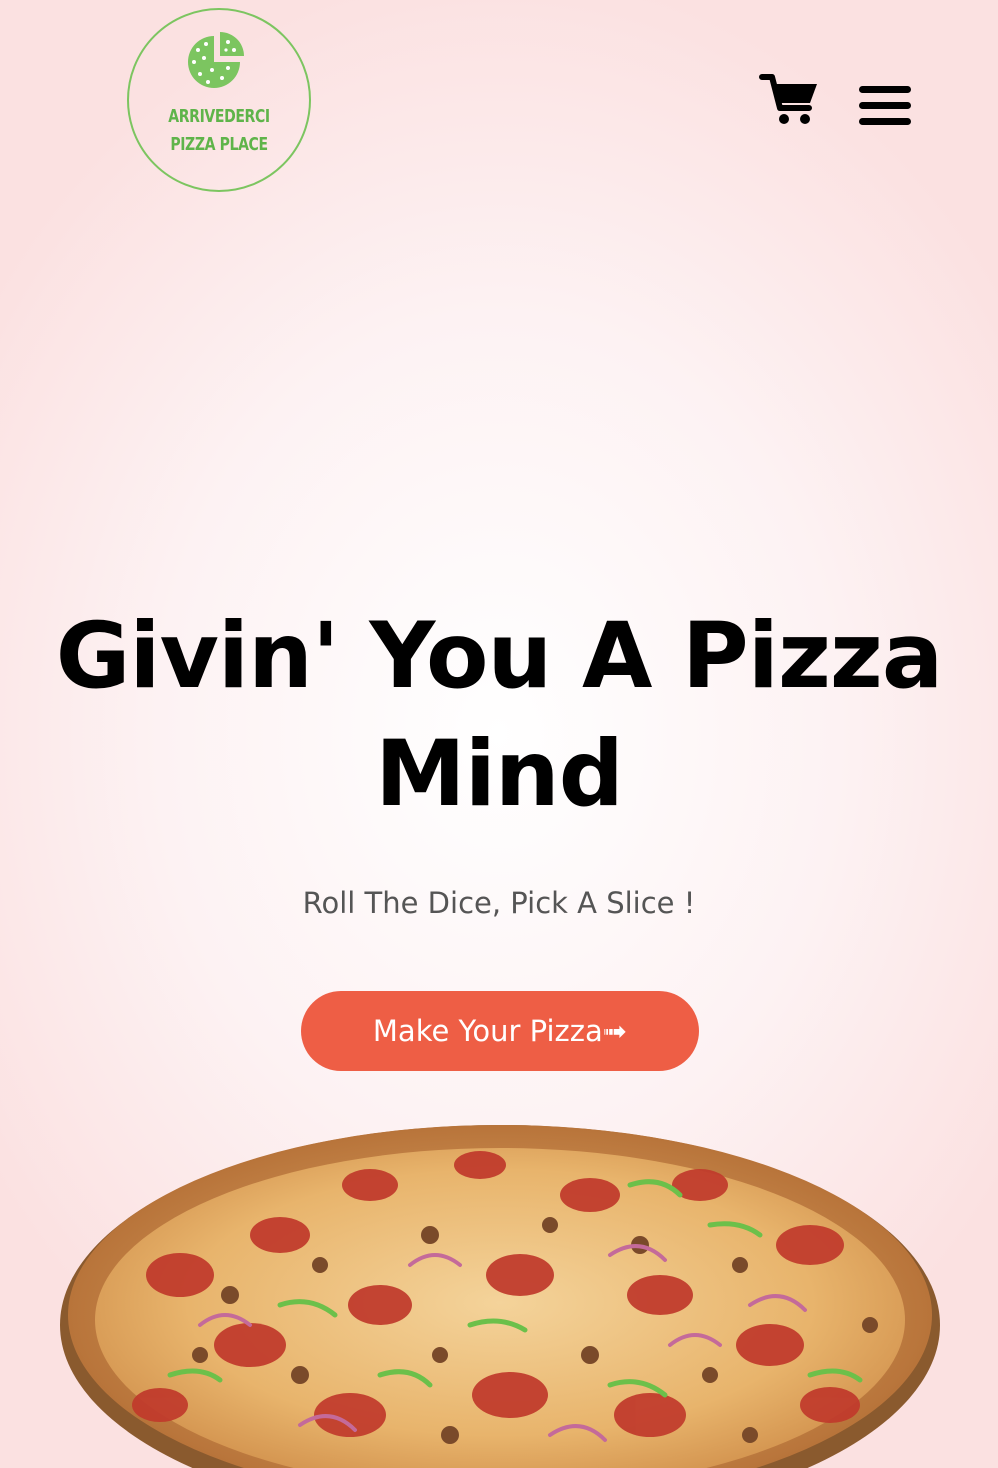  What do you see at coordinates (499, 715) in the screenshot?
I see `hero-headline: Givin' You A Pizza Mind` at bounding box center [499, 715].